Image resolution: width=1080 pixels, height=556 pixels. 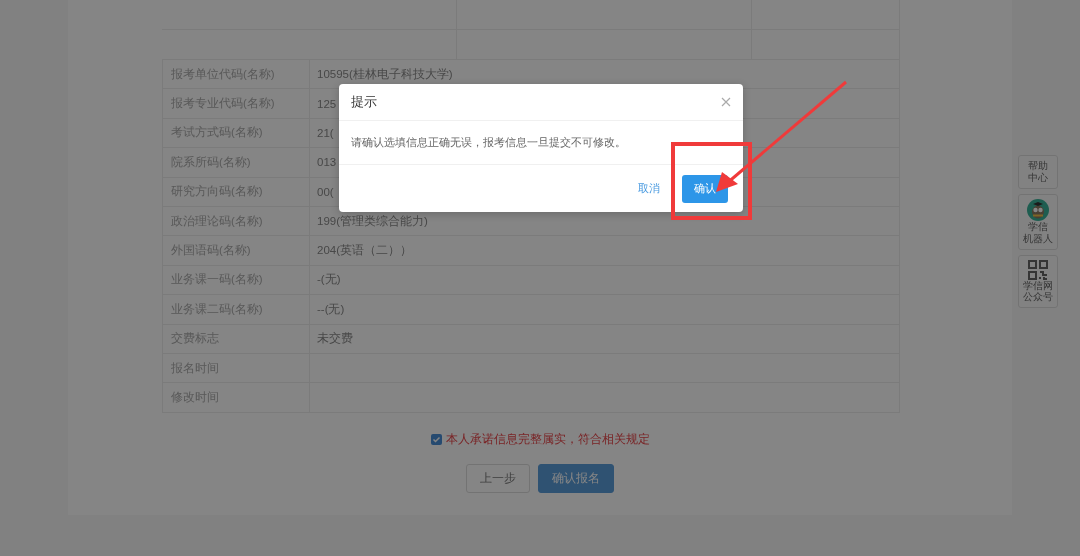 I want to click on field-value: 013, so click(x=327, y=162).